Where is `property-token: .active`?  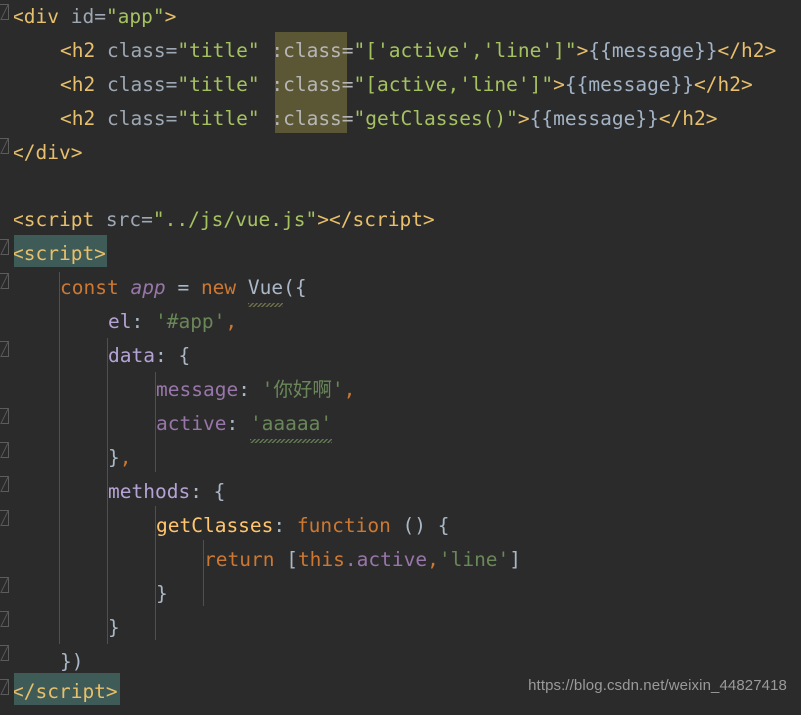
property-token: .active is located at coordinates (386, 559).